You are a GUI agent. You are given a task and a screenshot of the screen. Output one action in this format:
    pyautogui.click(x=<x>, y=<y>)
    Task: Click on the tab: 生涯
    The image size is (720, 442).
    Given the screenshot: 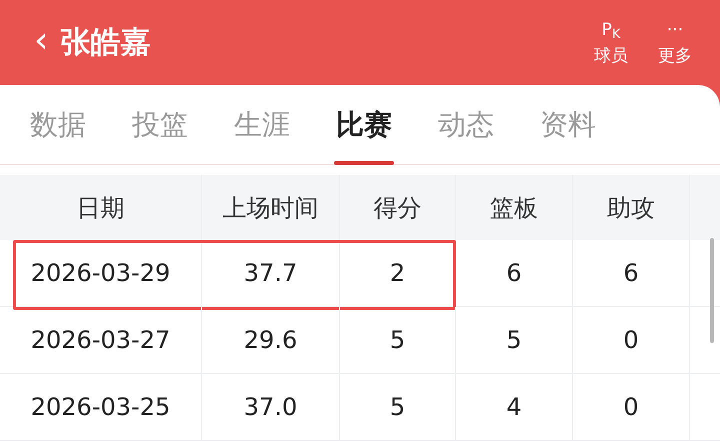 What is the action you would take?
    pyautogui.click(x=262, y=124)
    